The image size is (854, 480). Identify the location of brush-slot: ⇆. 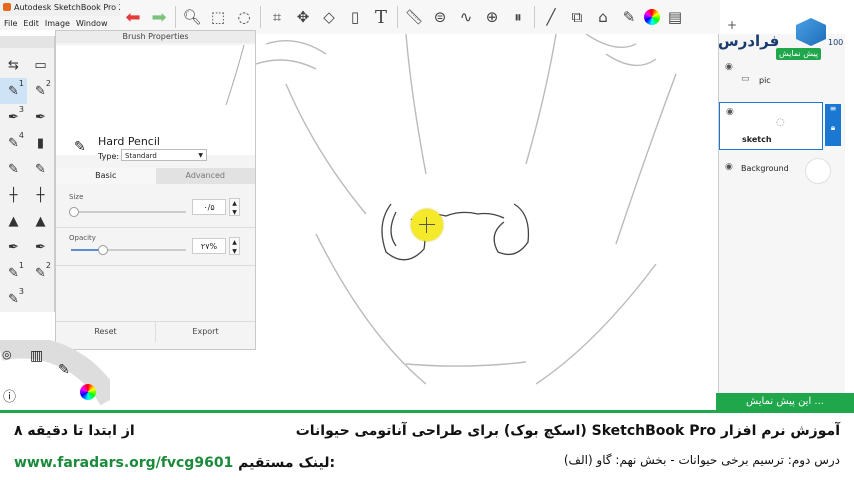
(13, 65).